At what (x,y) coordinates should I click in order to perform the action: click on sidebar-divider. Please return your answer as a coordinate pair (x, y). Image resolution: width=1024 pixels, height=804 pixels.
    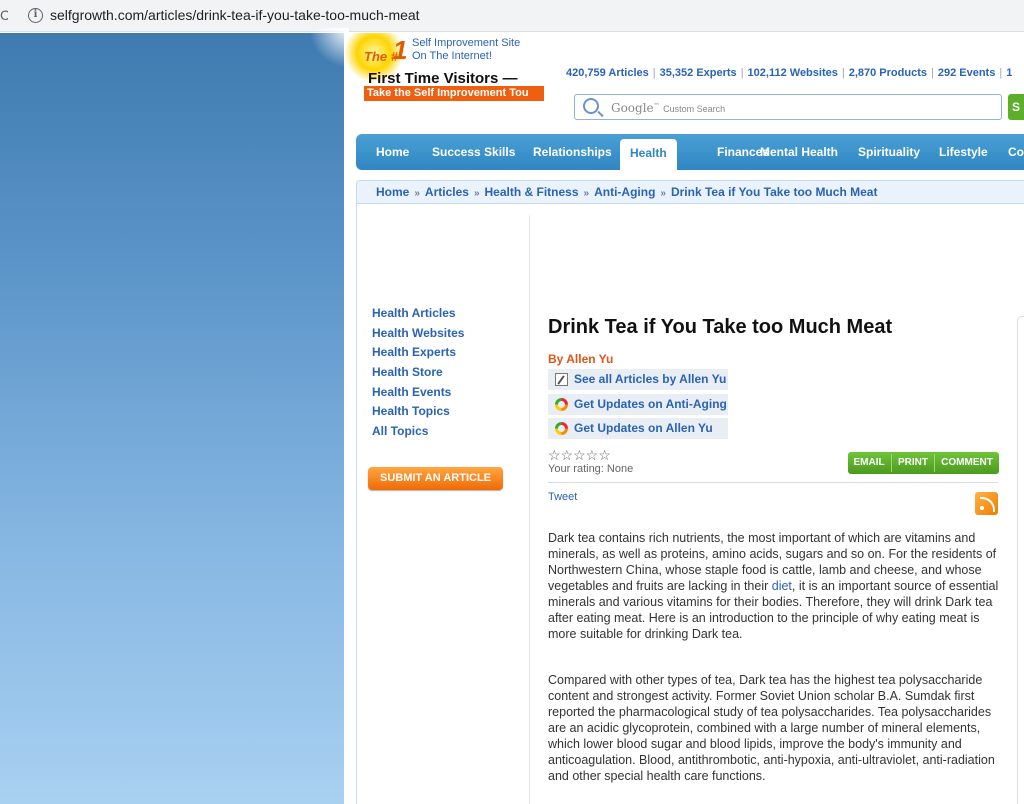
    Looking at the image, I should click on (529, 509).